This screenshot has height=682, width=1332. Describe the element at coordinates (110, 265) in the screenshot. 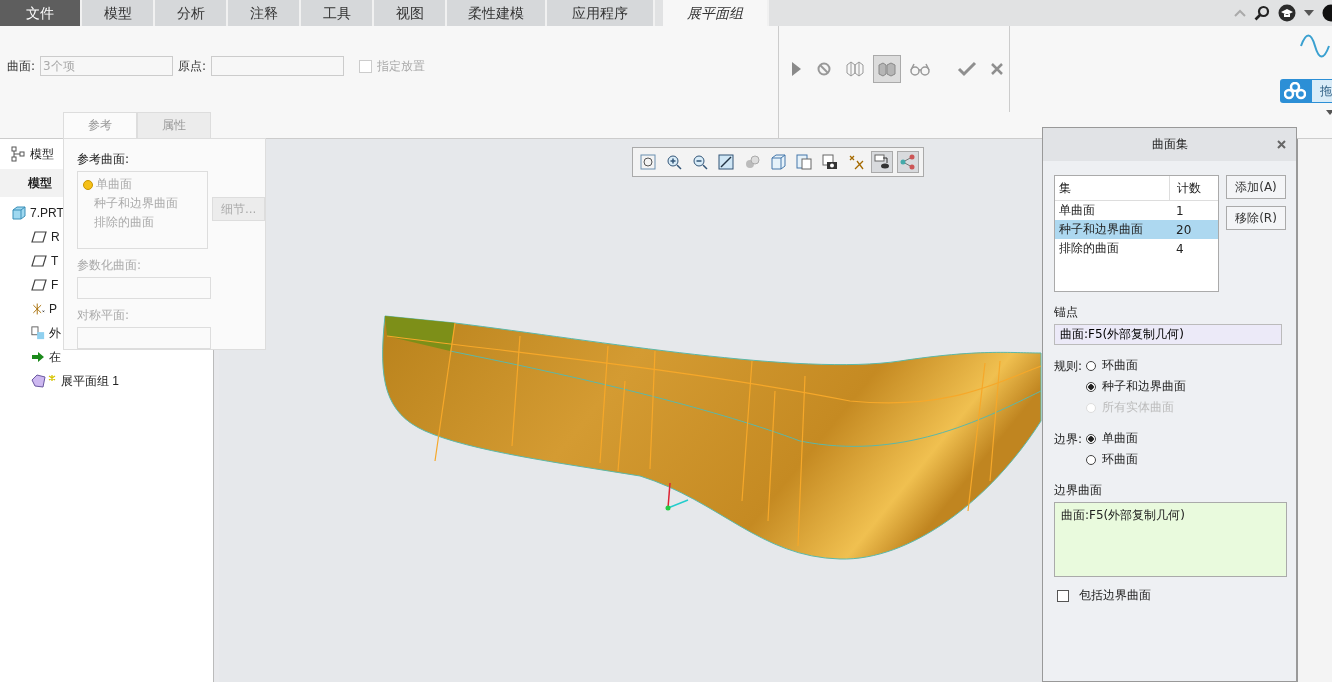

I see `parametrization-surface-label: 参数化曲面:` at that location.